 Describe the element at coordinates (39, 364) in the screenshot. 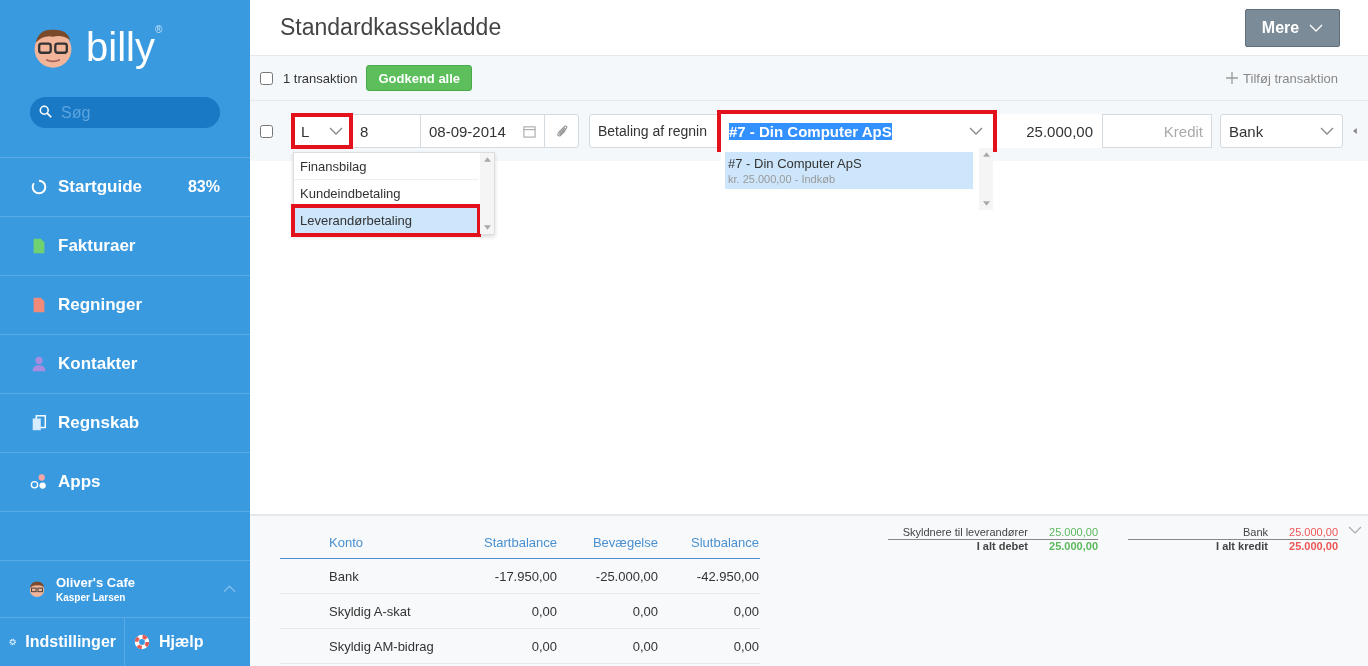

I see `person-icon` at that location.